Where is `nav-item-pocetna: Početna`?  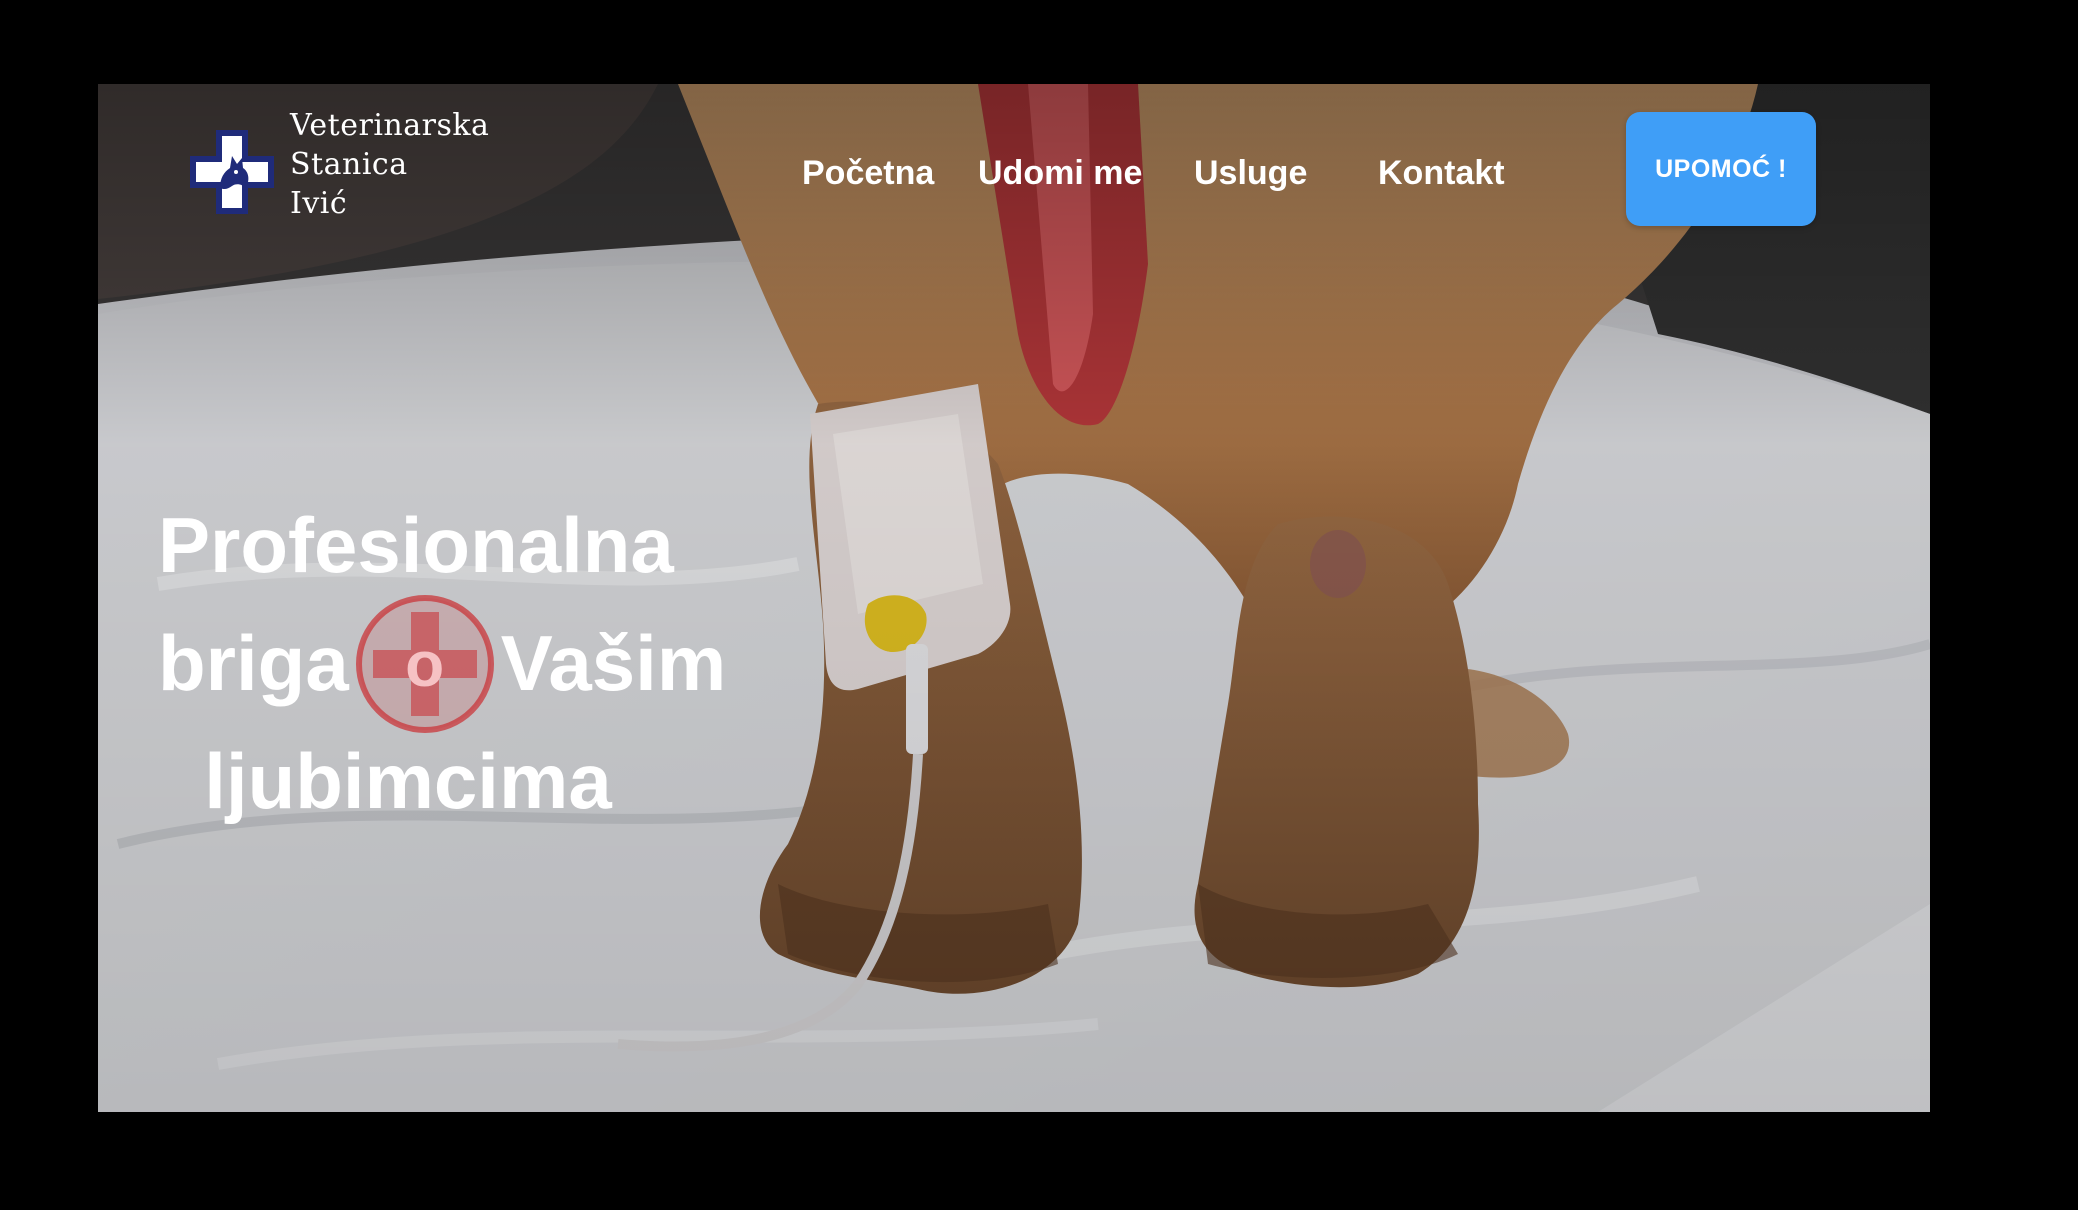
nav-item-pocetna: Početna is located at coordinates (868, 173).